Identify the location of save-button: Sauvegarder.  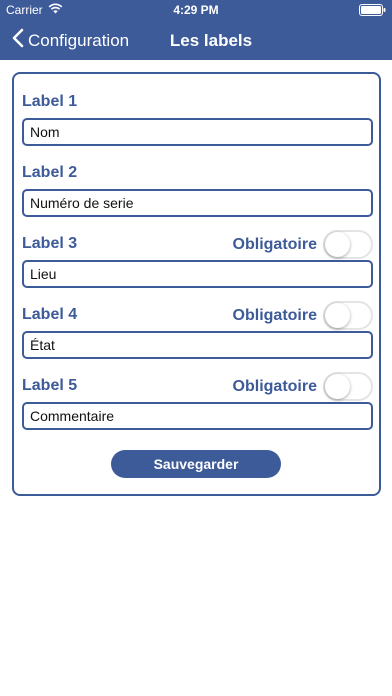
(196, 464).